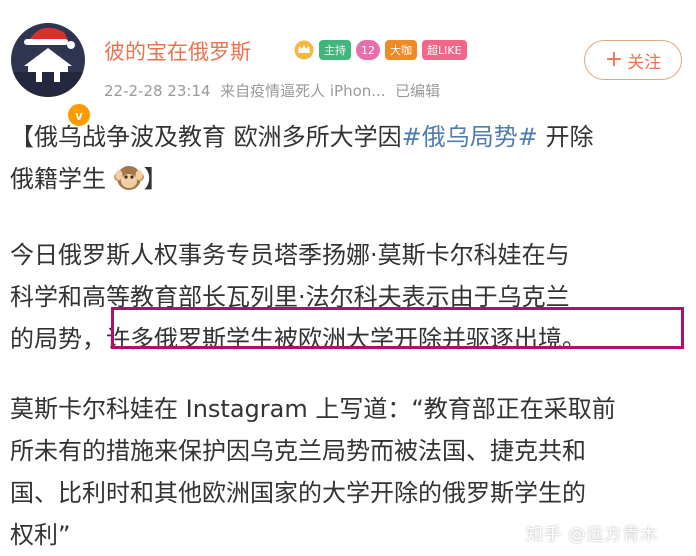 Image resolution: width=696 pixels, height=556 pixels. I want to click on user-badges: 主持 12 大咖 超LIKE, so click(380, 50).